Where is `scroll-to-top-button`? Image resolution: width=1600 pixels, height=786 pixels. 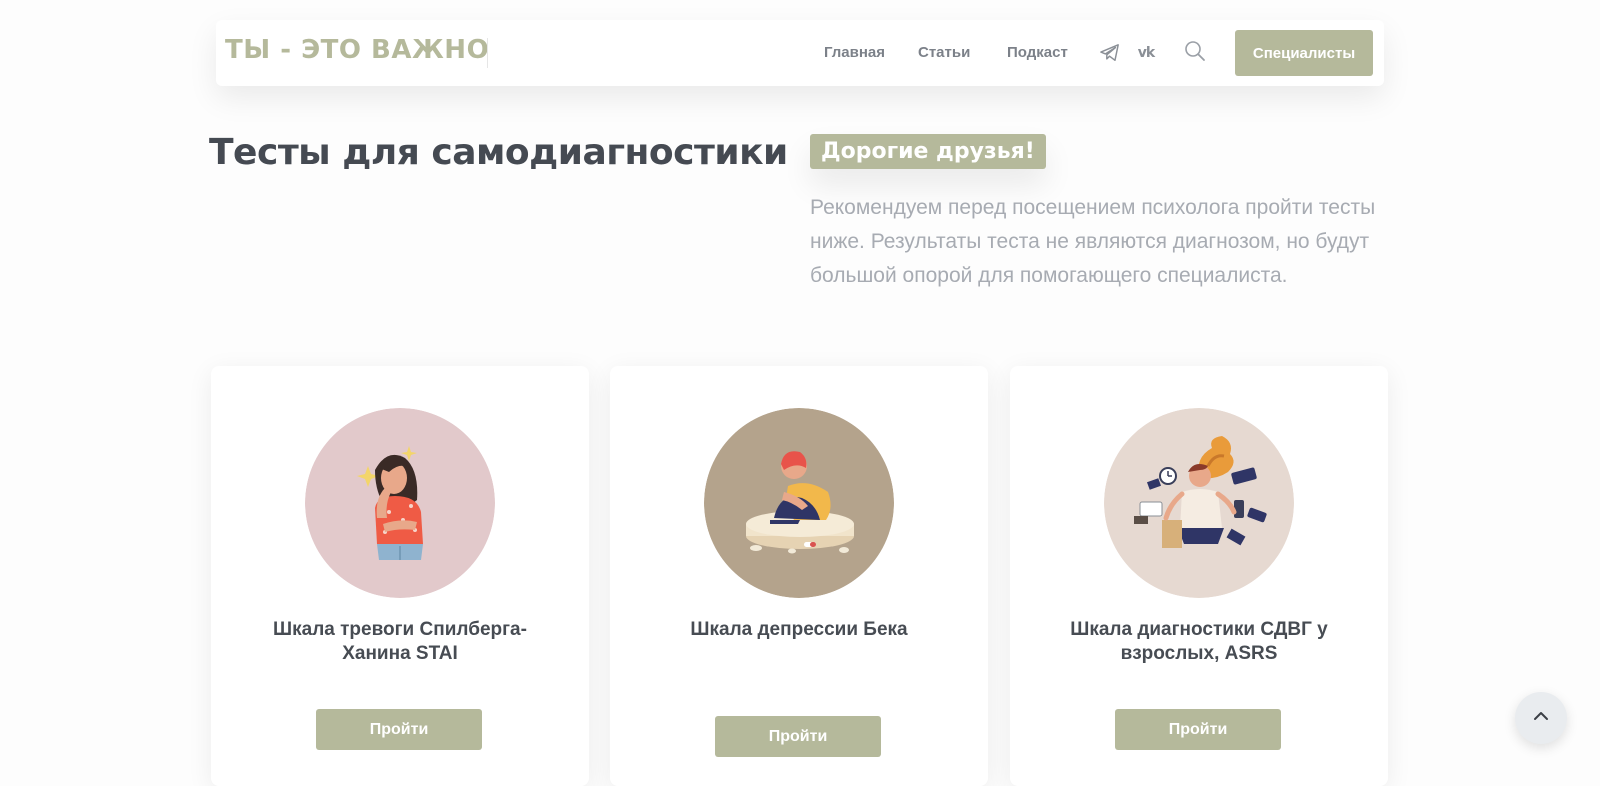 scroll-to-top-button is located at coordinates (1541, 718).